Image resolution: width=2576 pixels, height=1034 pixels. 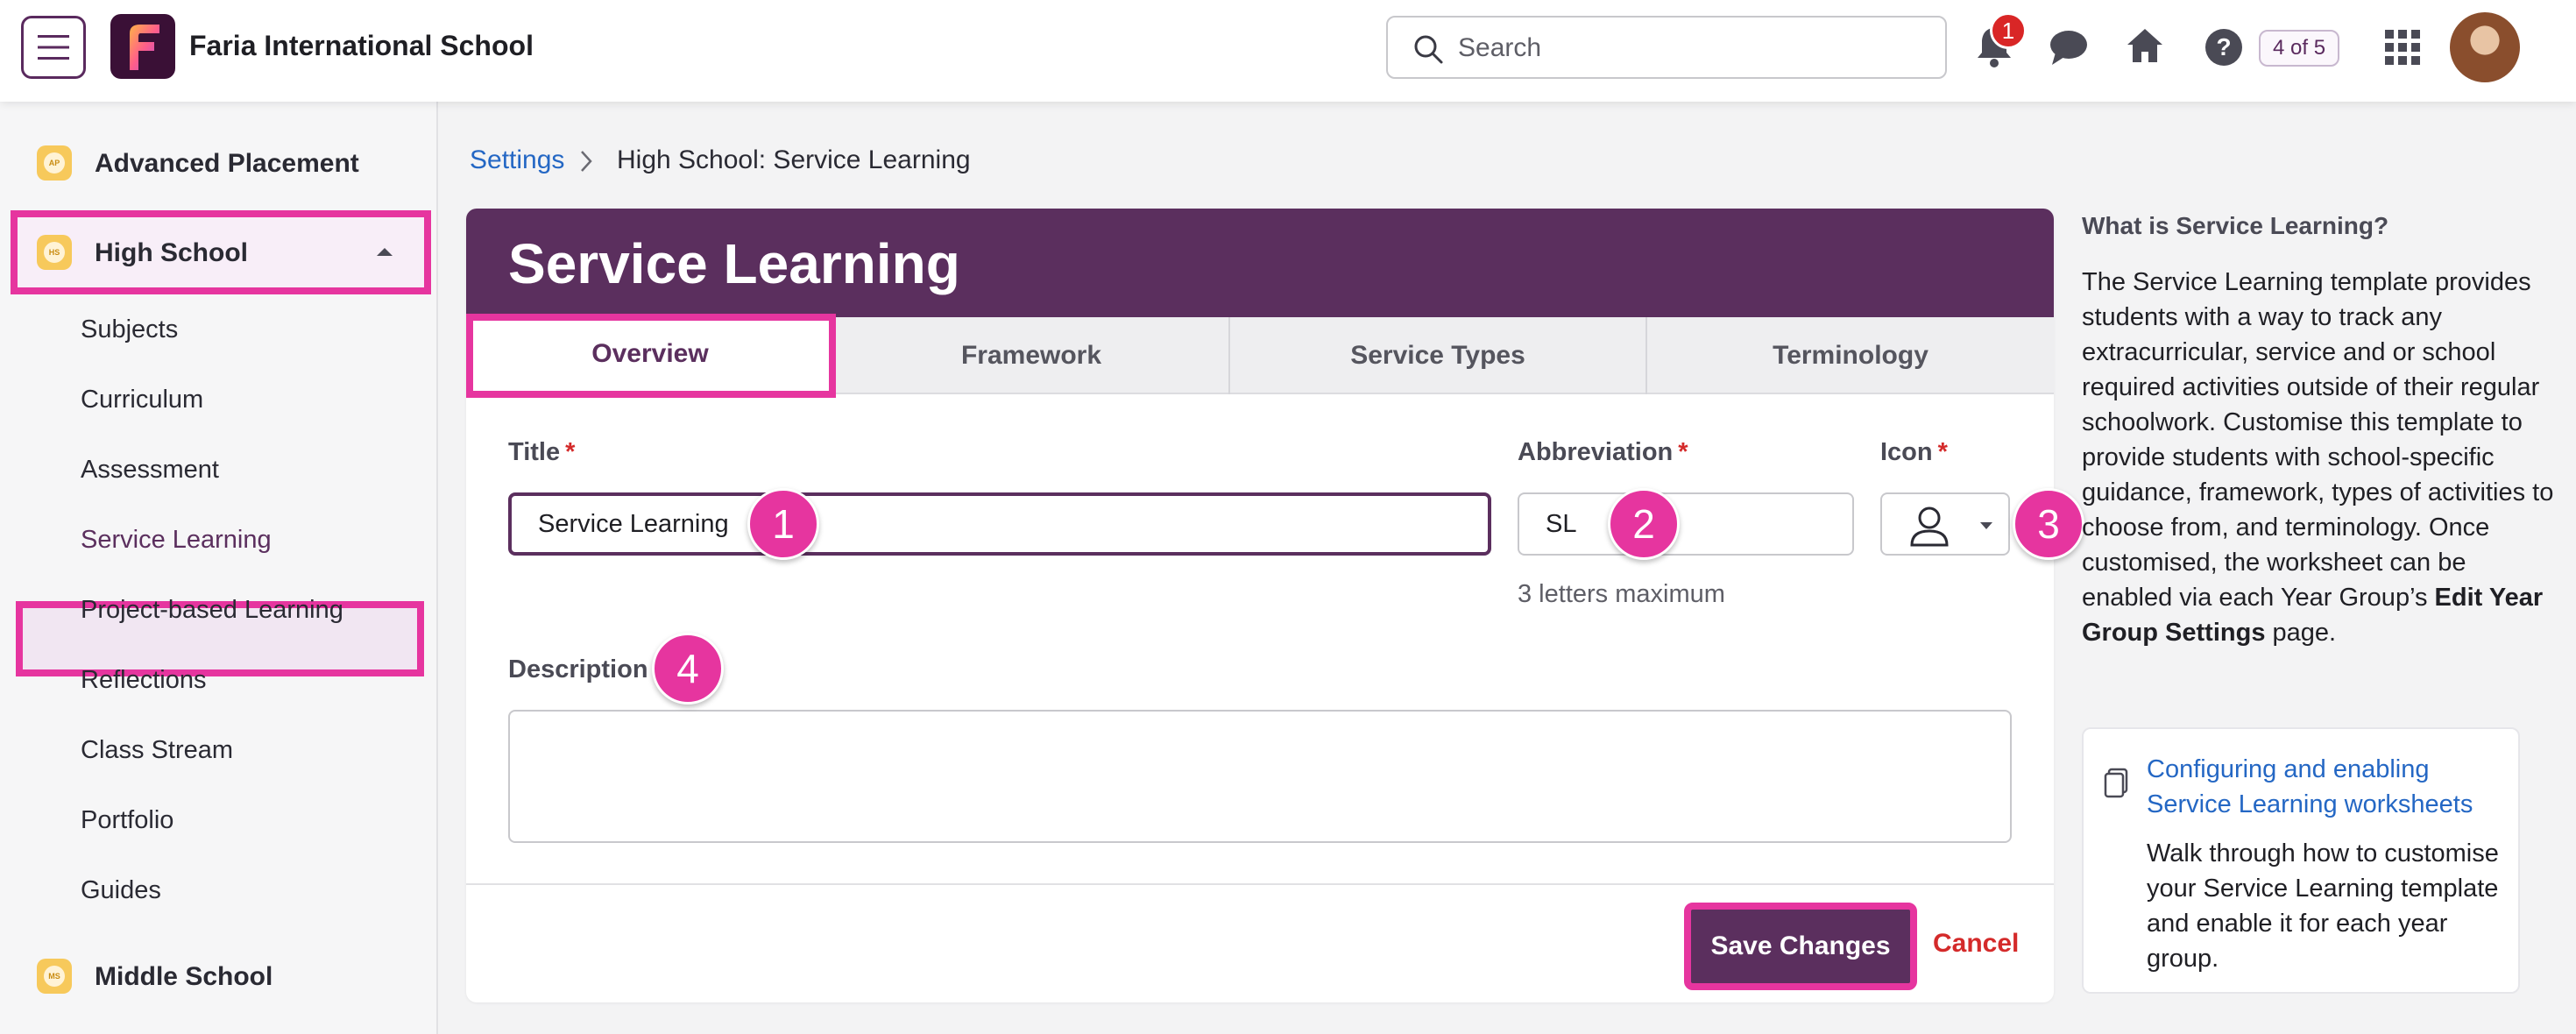 I want to click on icon-label: Icon *, so click(x=1914, y=452).